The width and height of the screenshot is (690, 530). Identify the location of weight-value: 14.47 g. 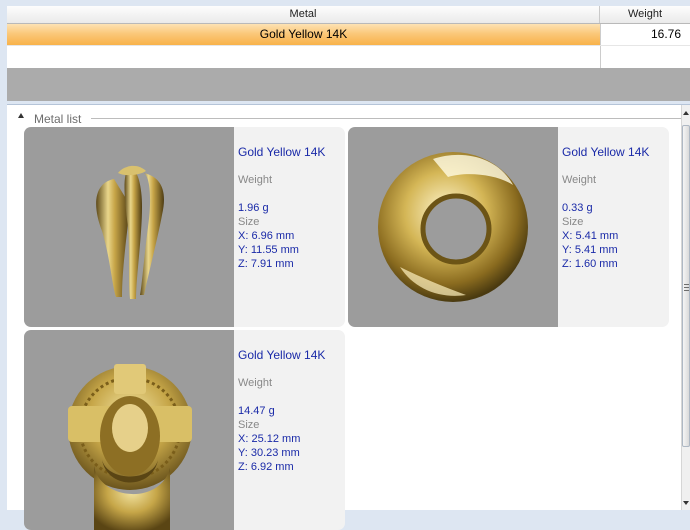
(256, 411).